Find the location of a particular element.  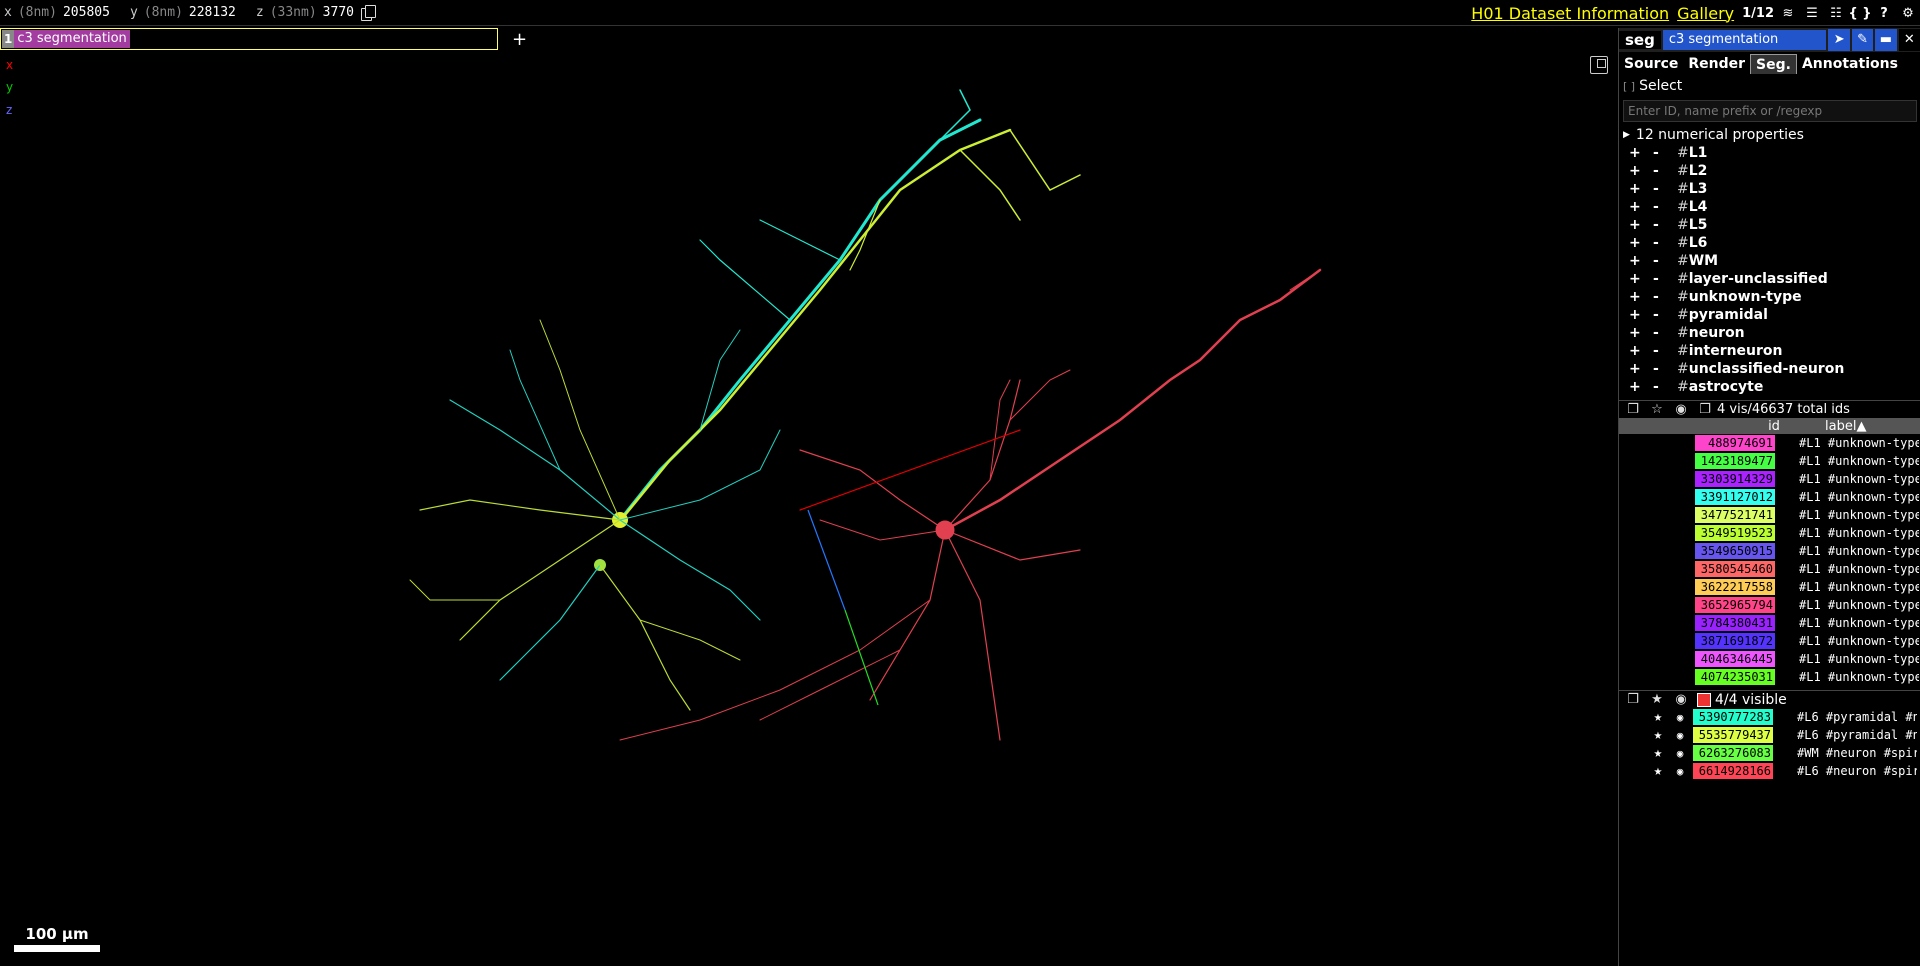

segment-id: 3580545460 is located at coordinates (1735, 569).